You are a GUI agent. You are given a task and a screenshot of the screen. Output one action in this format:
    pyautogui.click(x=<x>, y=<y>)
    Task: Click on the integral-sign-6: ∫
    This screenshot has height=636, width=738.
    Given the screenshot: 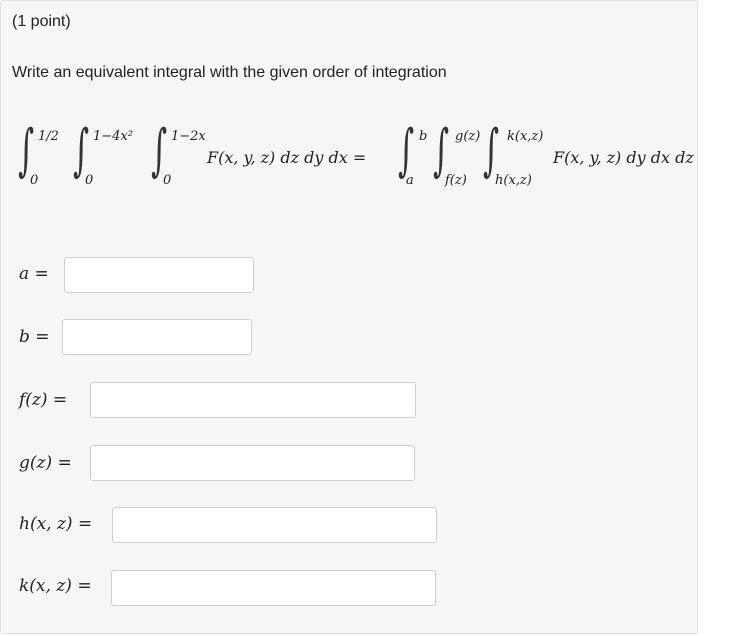 What is the action you would take?
    pyautogui.click(x=491, y=150)
    